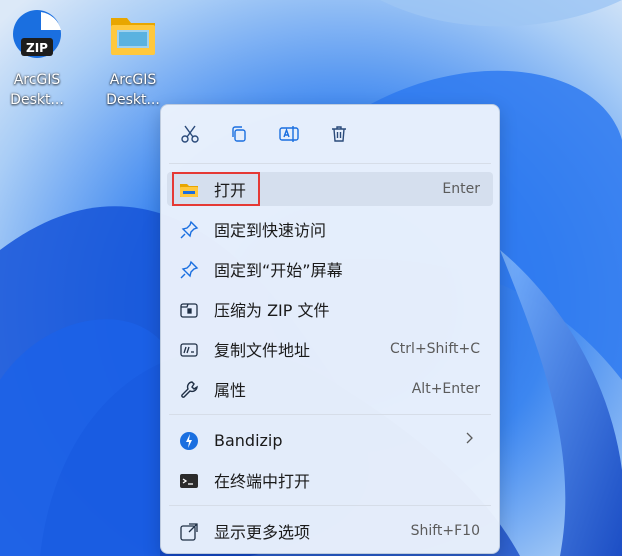 The image size is (622, 556). What do you see at coordinates (435, 349) in the screenshot?
I see `menu-item-shortcut: Ctrl+Shift+C` at bounding box center [435, 349].